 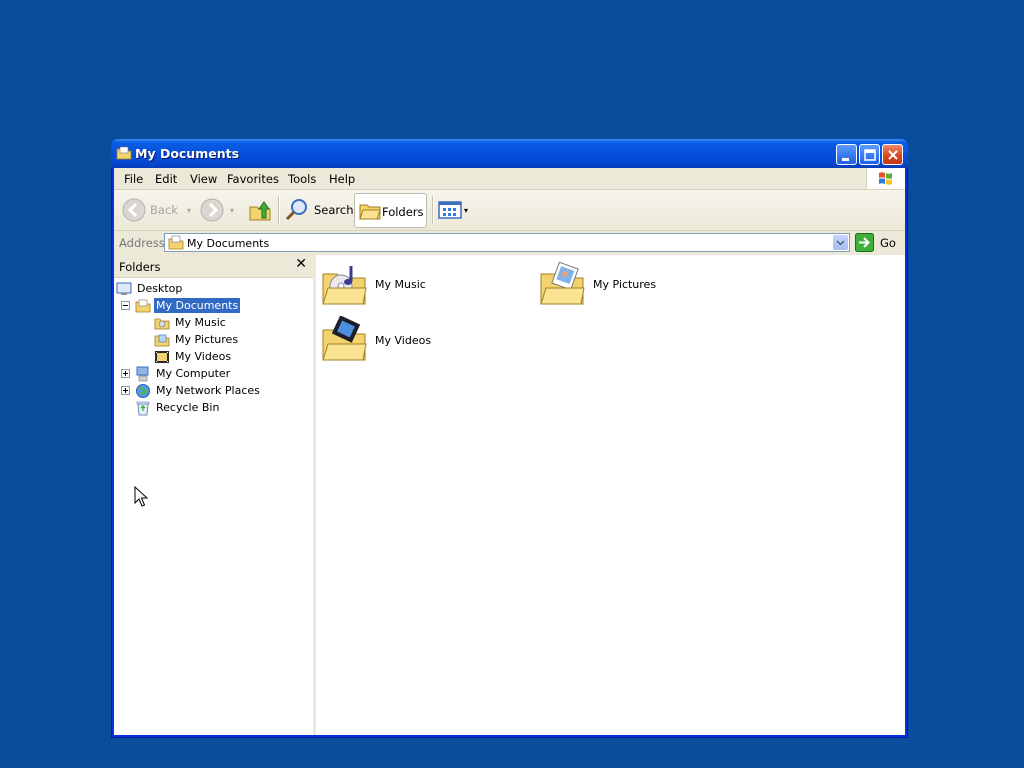 What do you see at coordinates (509, 153) in the screenshot?
I see `title-bar: My Documents` at bounding box center [509, 153].